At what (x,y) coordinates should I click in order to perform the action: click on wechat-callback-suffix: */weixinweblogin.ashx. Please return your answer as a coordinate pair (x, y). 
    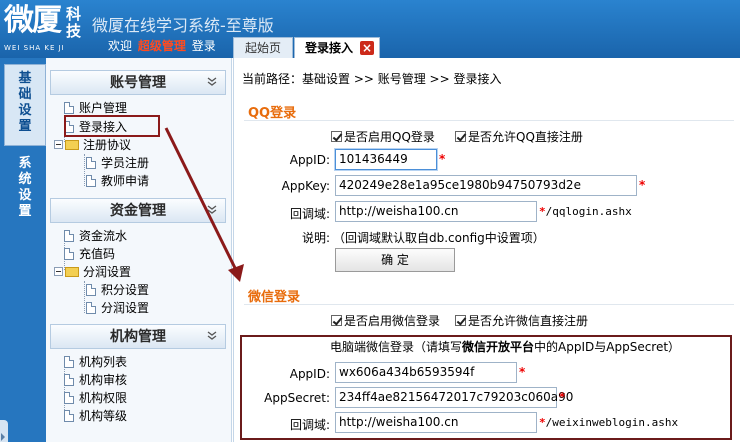
    Looking at the image, I should click on (608, 422).